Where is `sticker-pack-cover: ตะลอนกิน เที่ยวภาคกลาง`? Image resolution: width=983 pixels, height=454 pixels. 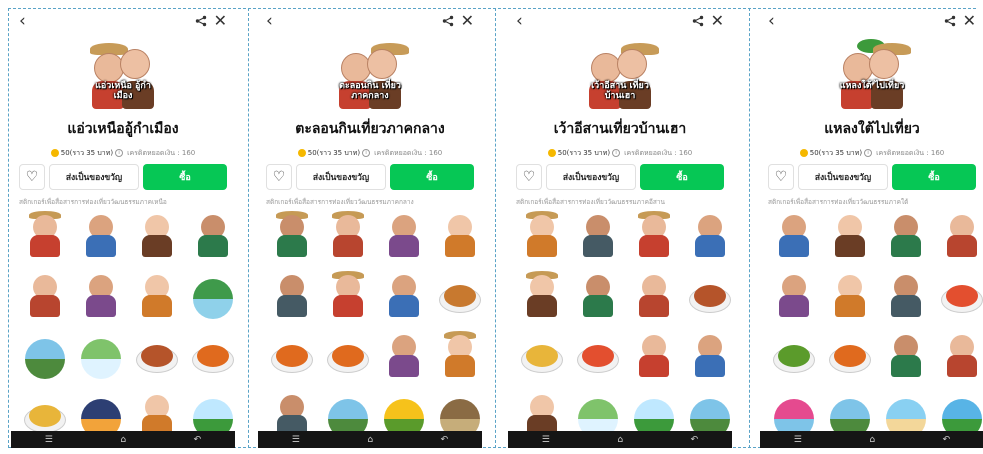 sticker-pack-cover: ตะลอนกิน เที่ยวภาคกลาง is located at coordinates (370, 78).